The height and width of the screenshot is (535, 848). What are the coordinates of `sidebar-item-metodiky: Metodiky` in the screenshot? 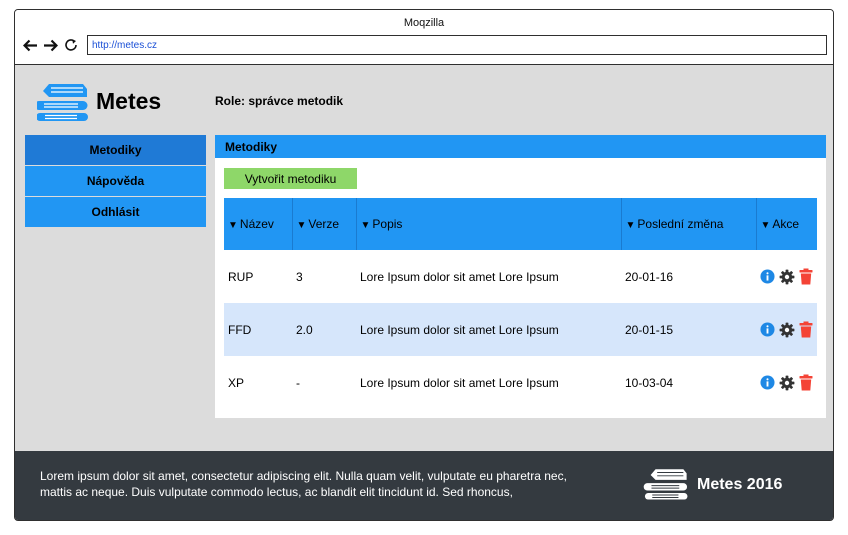 It's located at (115, 150).